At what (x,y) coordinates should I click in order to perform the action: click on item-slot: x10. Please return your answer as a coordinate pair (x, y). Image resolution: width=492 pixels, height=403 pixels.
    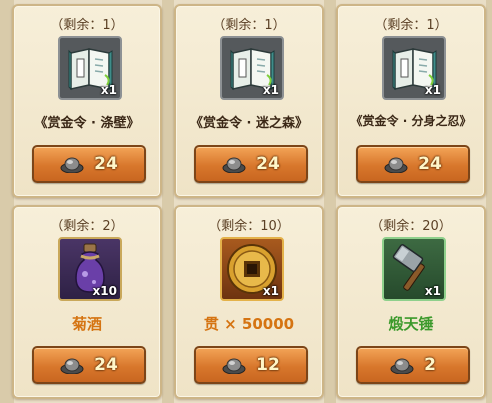
    Looking at the image, I should click on (90, 269).